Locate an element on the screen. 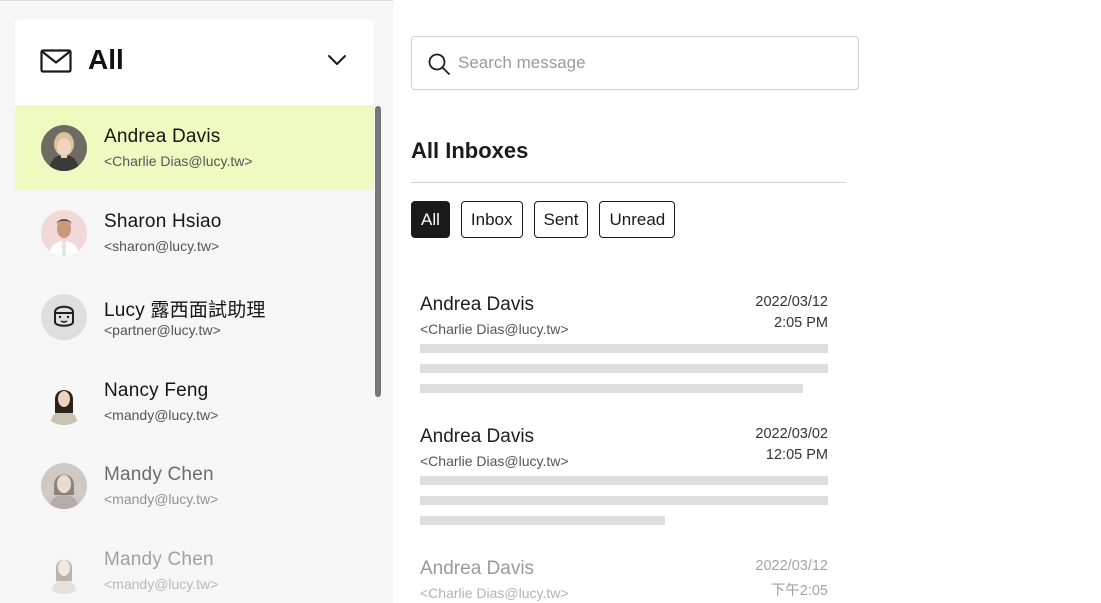  filter-all-button: All is located at coordinates (430, 219).